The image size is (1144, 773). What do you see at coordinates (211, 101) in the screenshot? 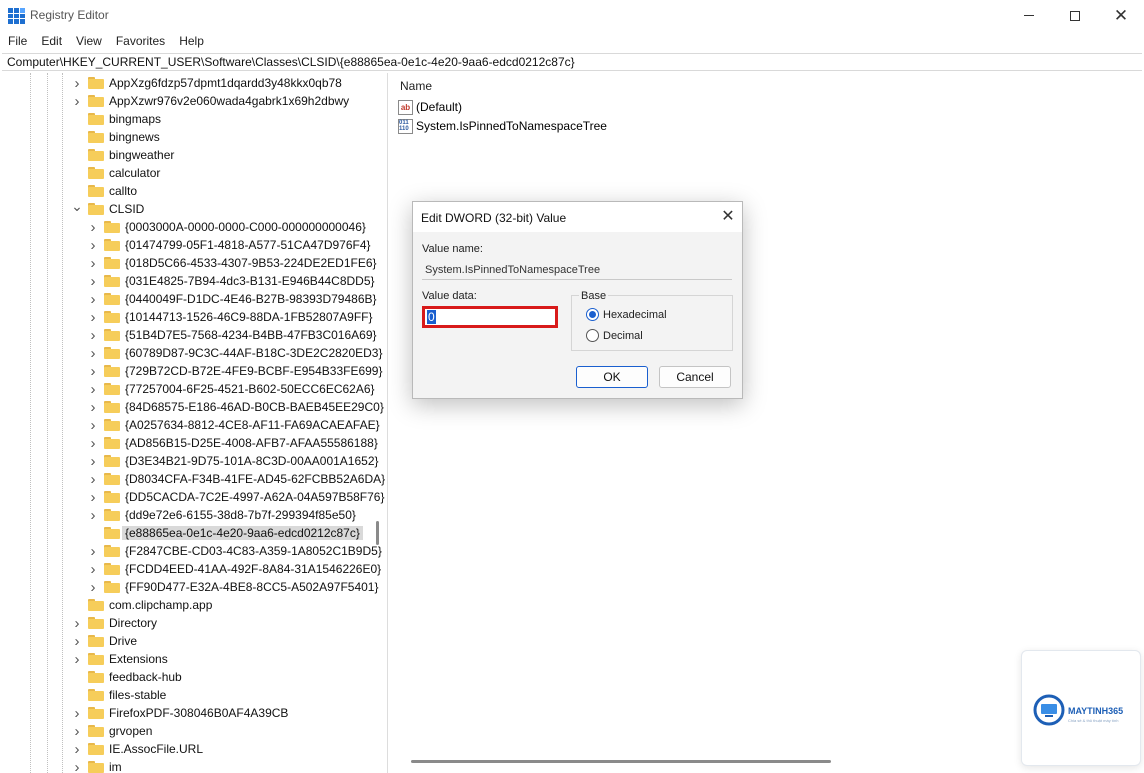
I see `tree-item: › AppXzwr976v2e060wada4gabrk1x69h2dbwy` at bounding box center [211, 101].